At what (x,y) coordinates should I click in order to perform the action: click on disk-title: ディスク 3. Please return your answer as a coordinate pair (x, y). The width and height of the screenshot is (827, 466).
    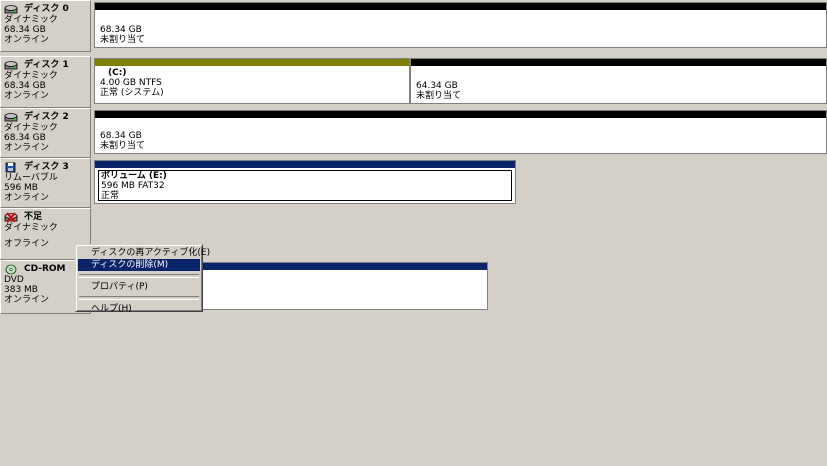
    Looking at the image, I should click on (46, 167).